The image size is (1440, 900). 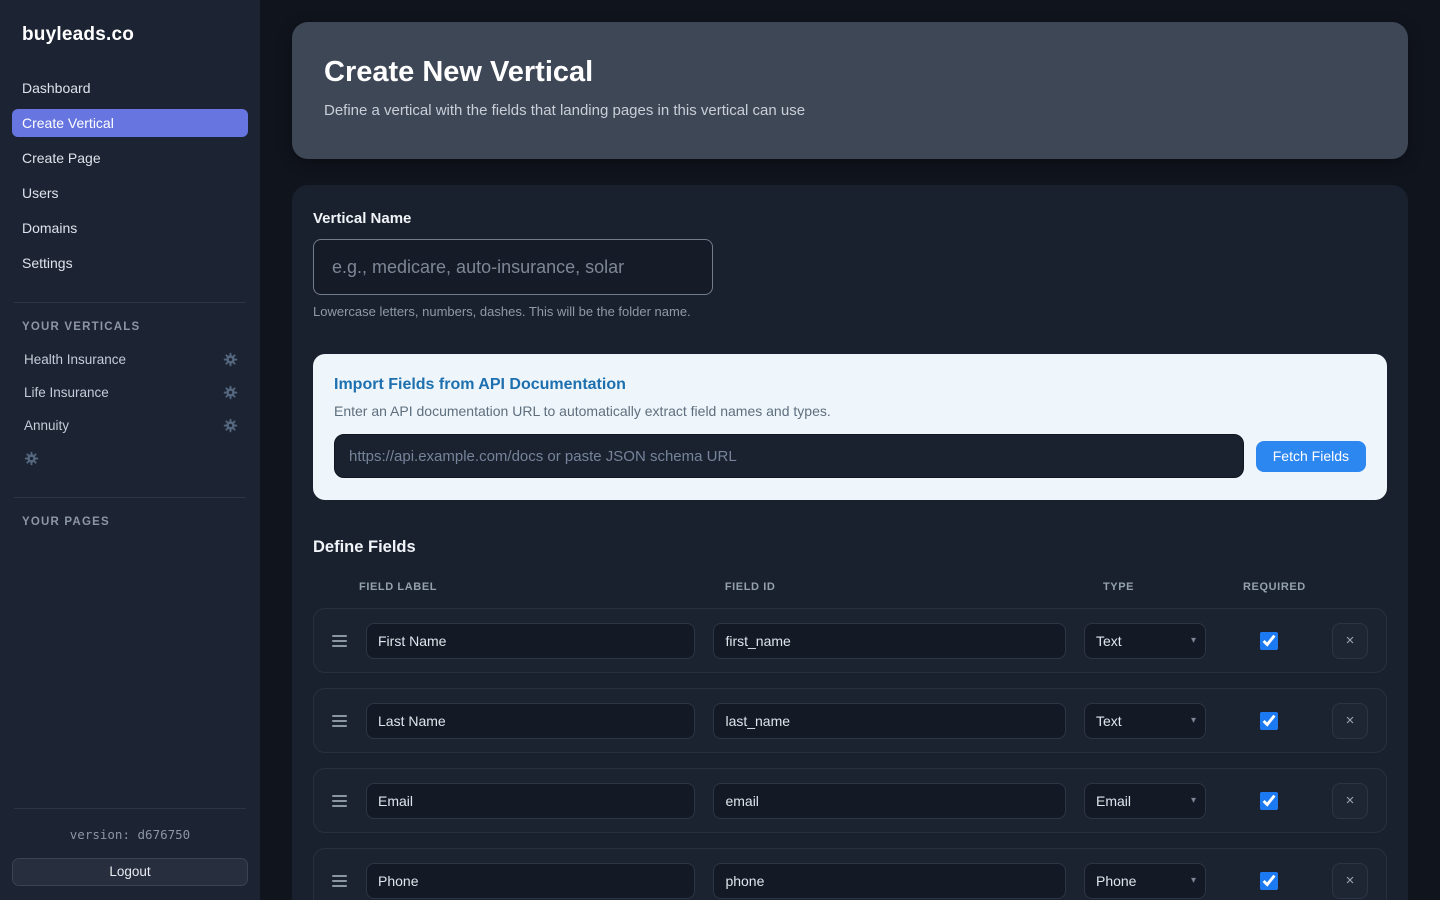 I want to click on sidebar-item-create-page: Create Page, so click(x=130, y=158).